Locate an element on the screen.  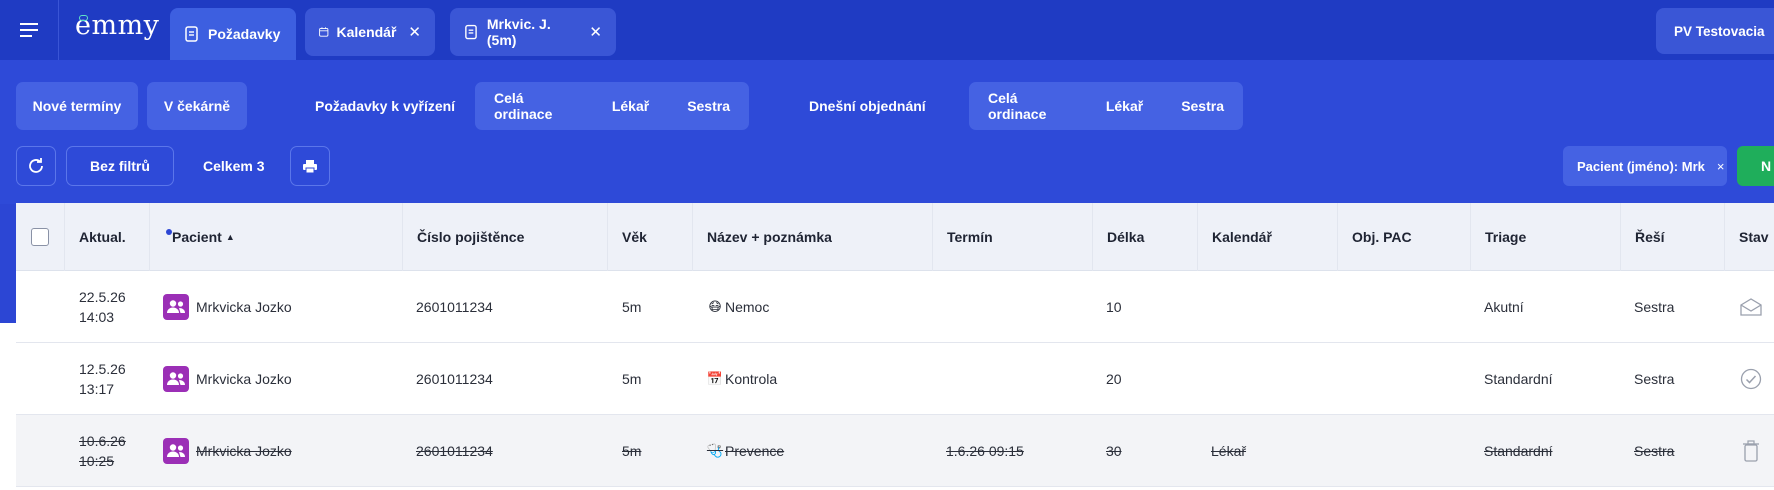
header-length: Délka is located at coordinates (1145, 237).